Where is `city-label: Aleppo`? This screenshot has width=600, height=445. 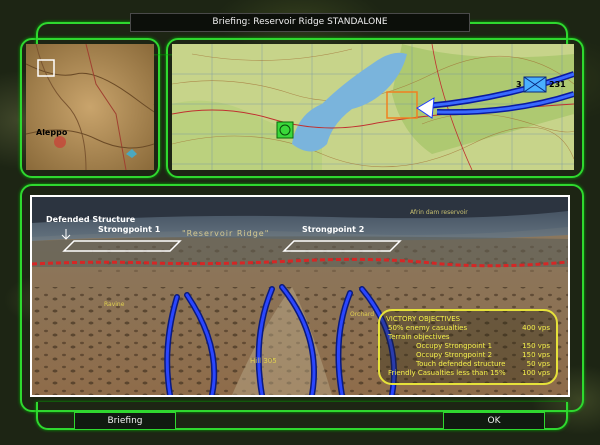
city-label: Aleppo is located at coordinates (52, 132).